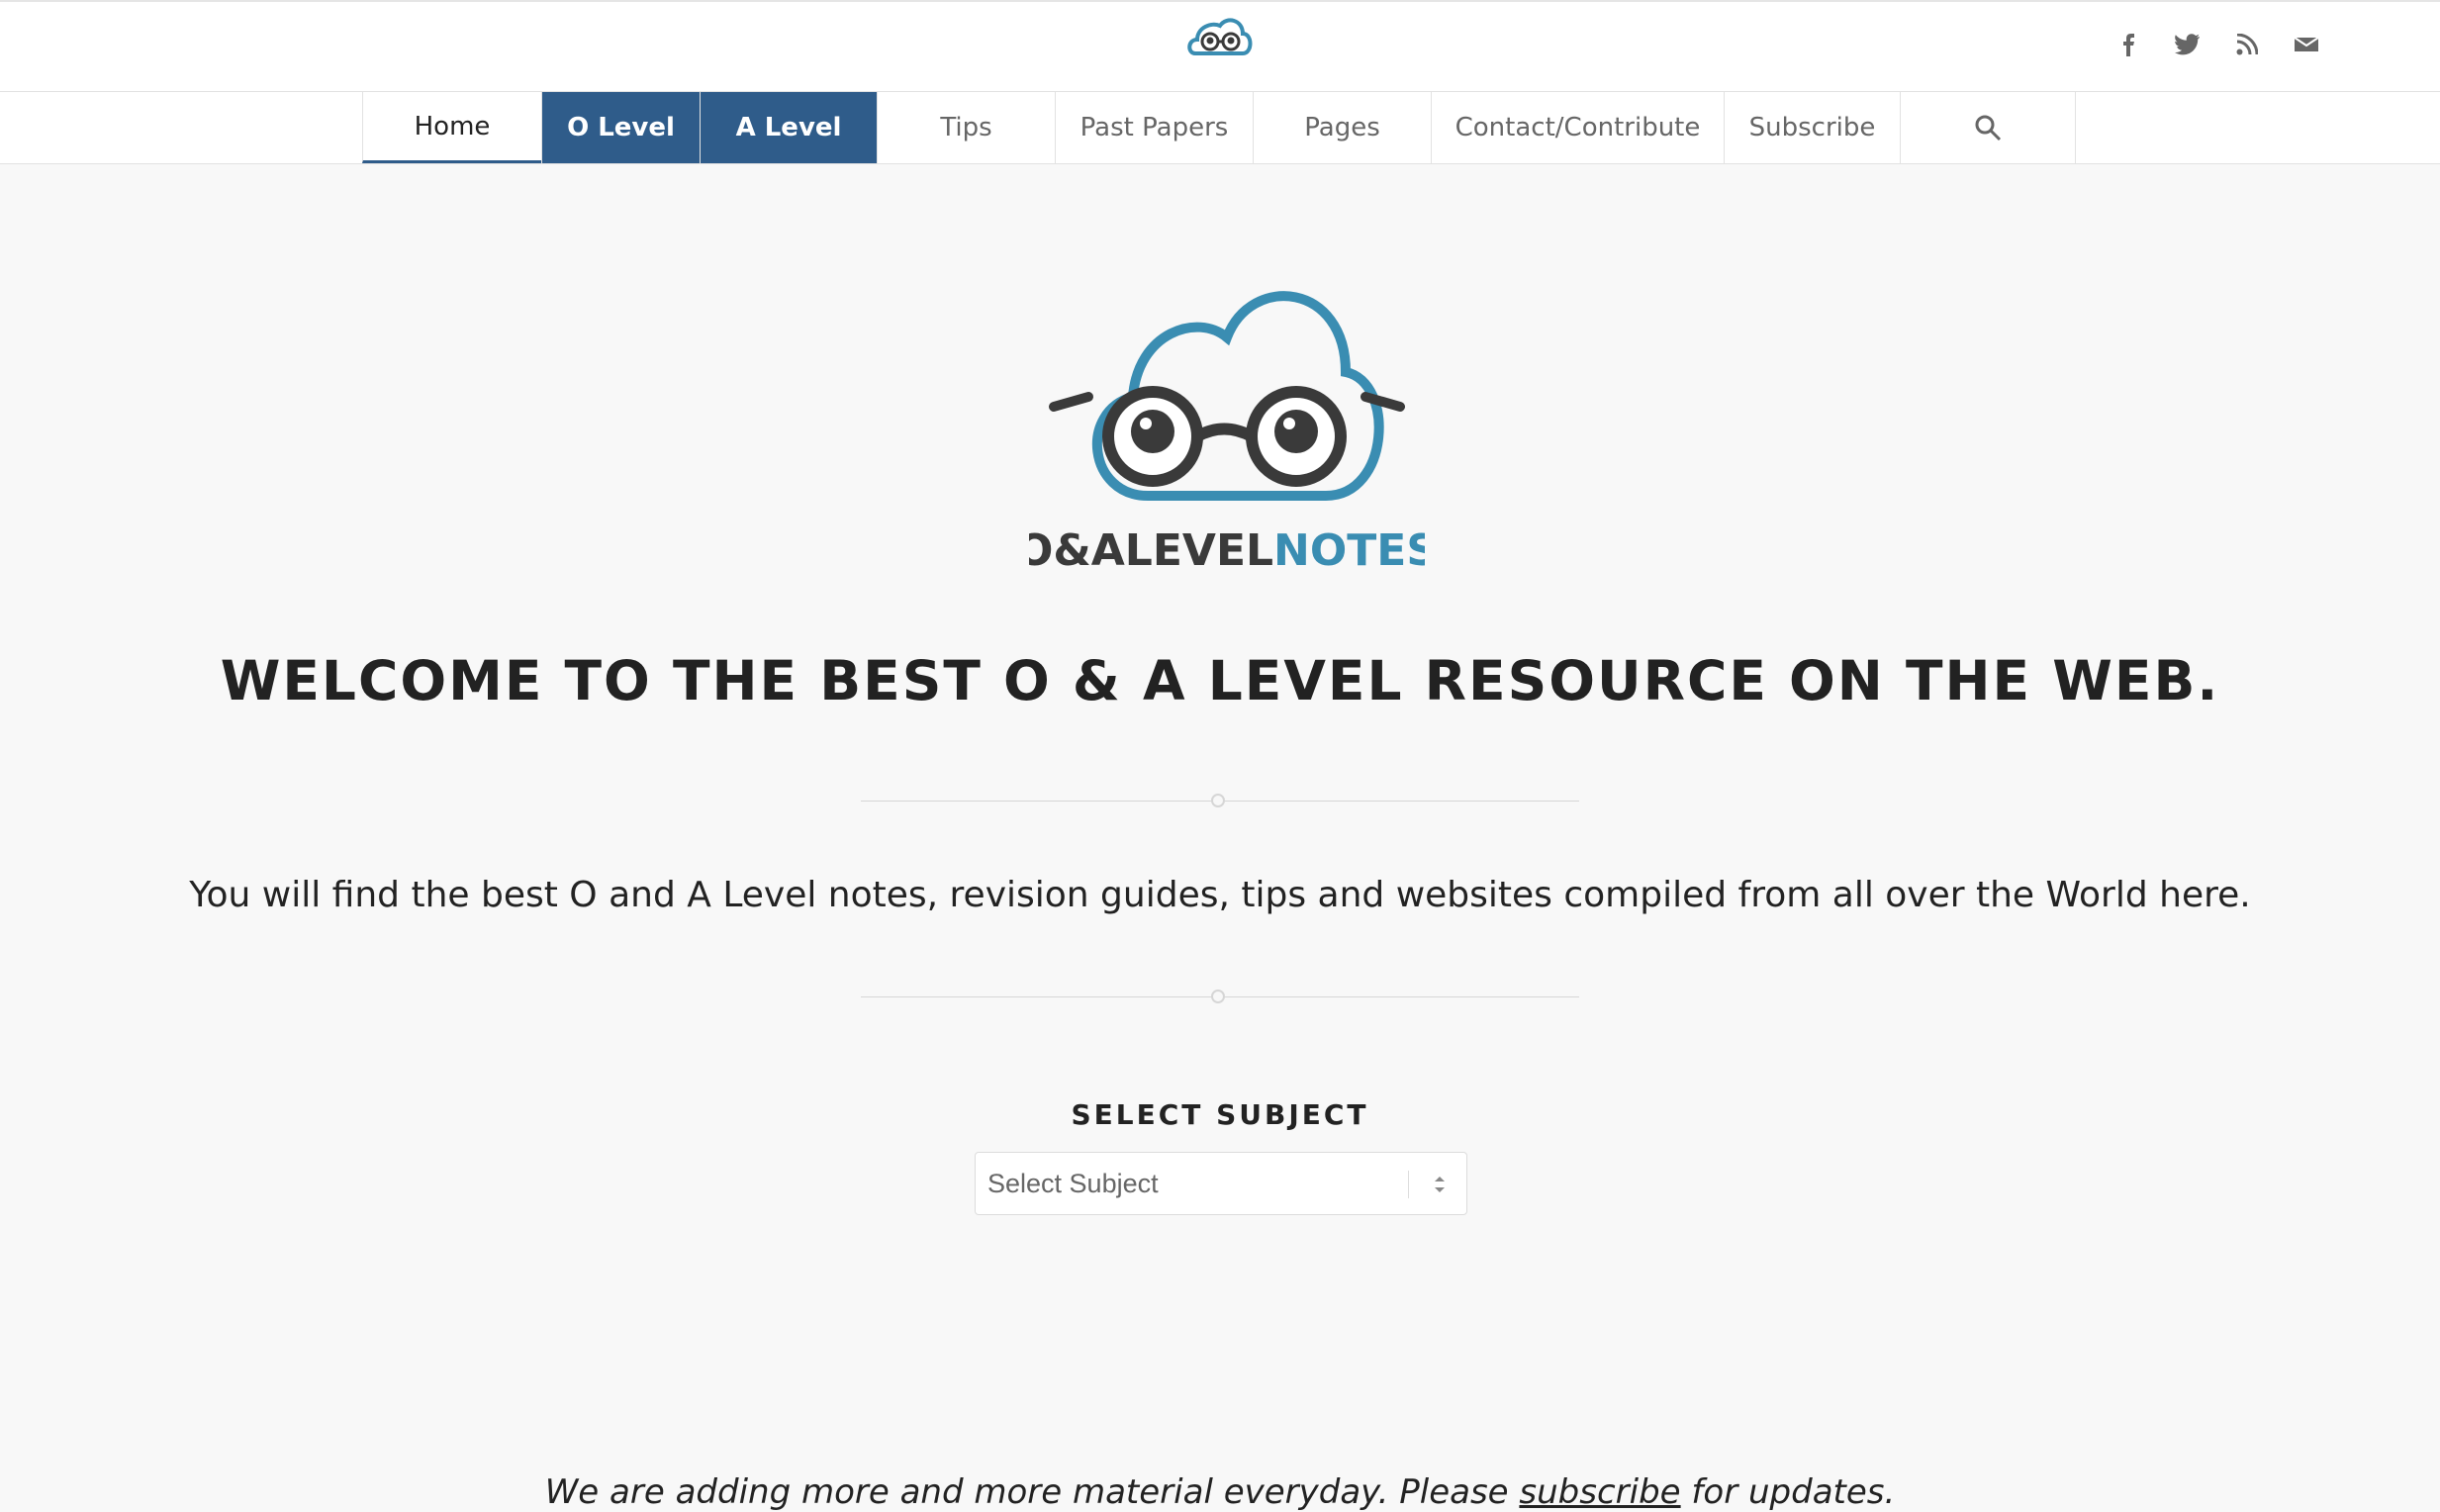  I want to click on nav-subscribe-label: Subscribe, so click(1812, 127).